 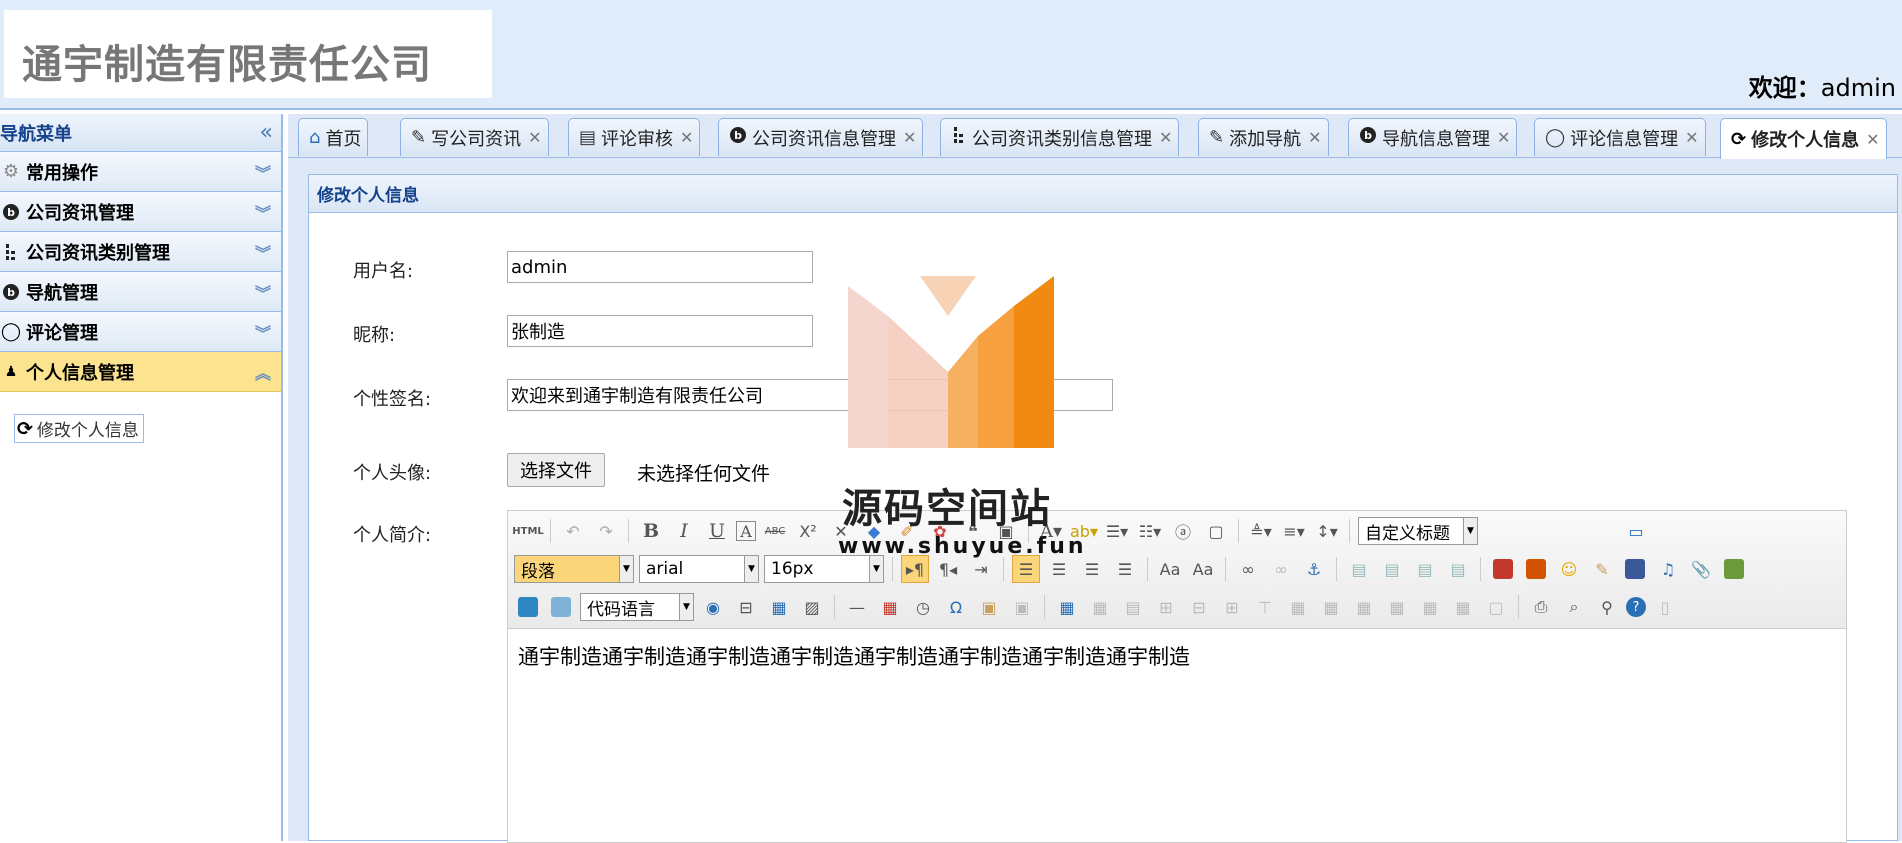 What do you see at coordinates (1051, 531) in the screenshot?
I see `font-color-icon: A▾` at bounding box center [1051, 531].